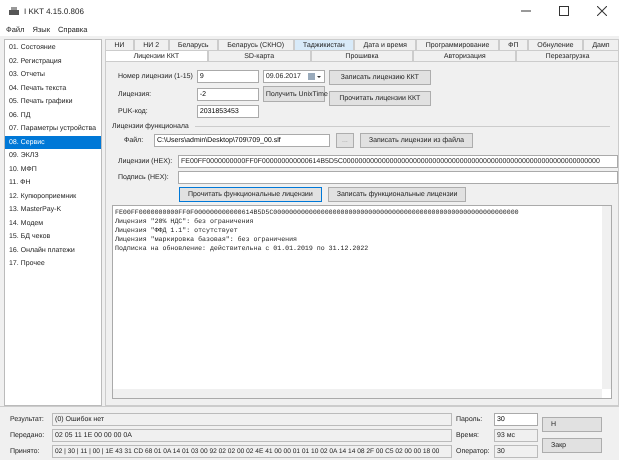  Describe the element at coordinates (54, 11) in the screenshot. I see `window-title: I KKT 4.15.0.806` at that location.